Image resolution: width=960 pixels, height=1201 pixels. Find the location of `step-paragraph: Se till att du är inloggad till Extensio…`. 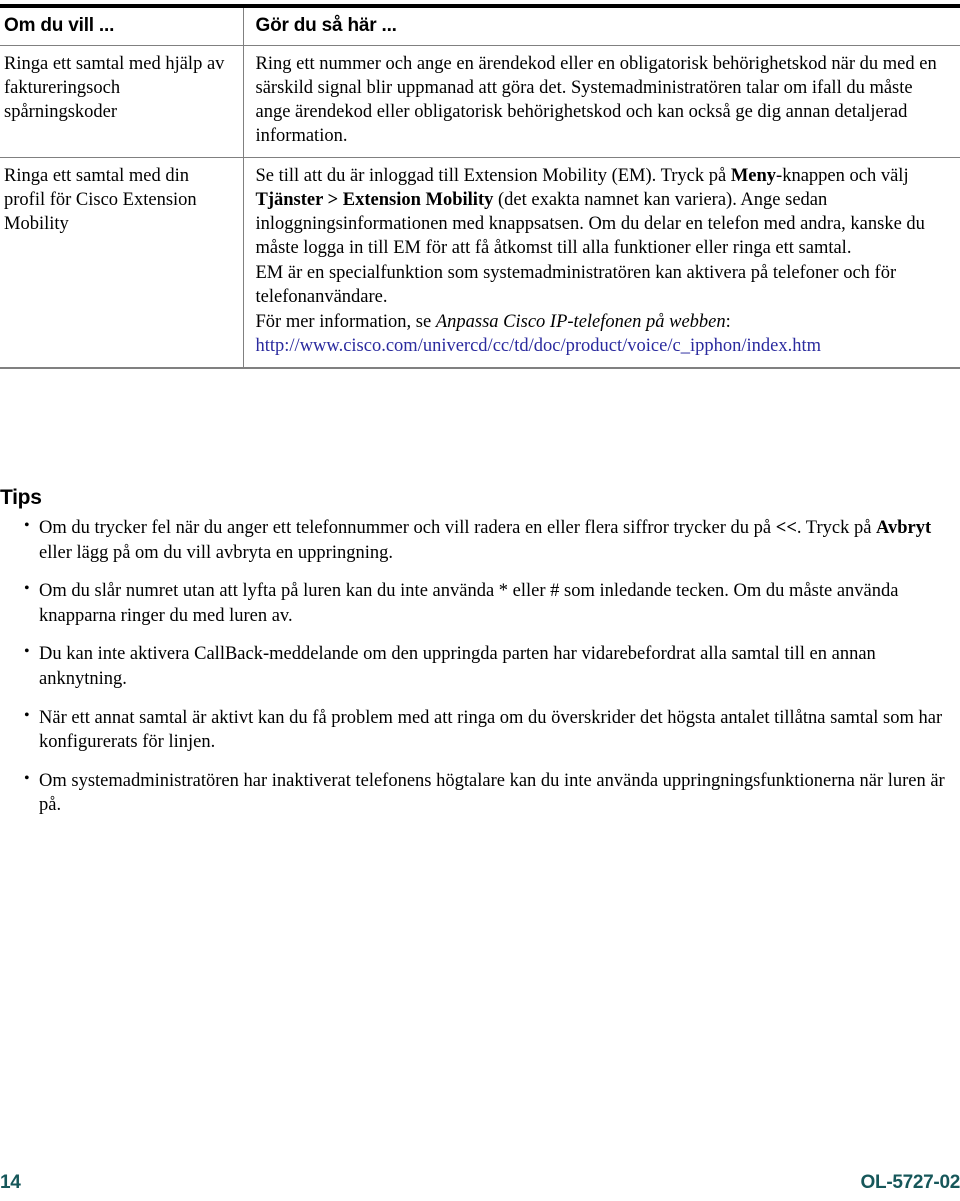

step-paragraph: Se till att du är inloggad till Extensio… is located at coordinates (601, 212).